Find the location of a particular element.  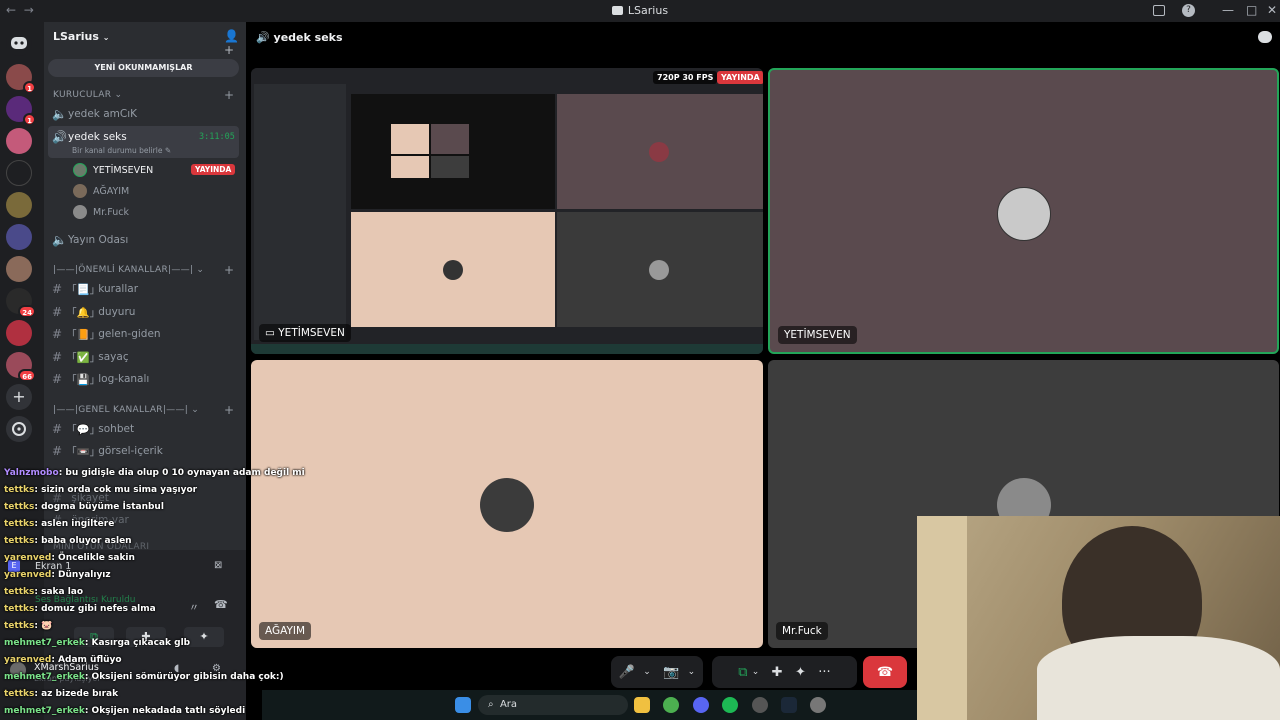

channel-name: sayaç is located at coordinates (113, 357).